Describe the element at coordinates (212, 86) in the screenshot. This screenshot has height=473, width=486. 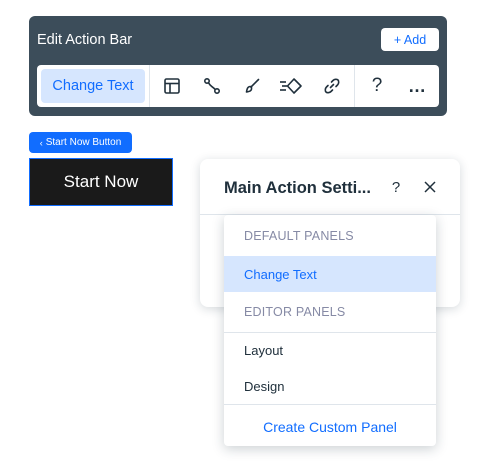
I see `connect-icon` at that location.